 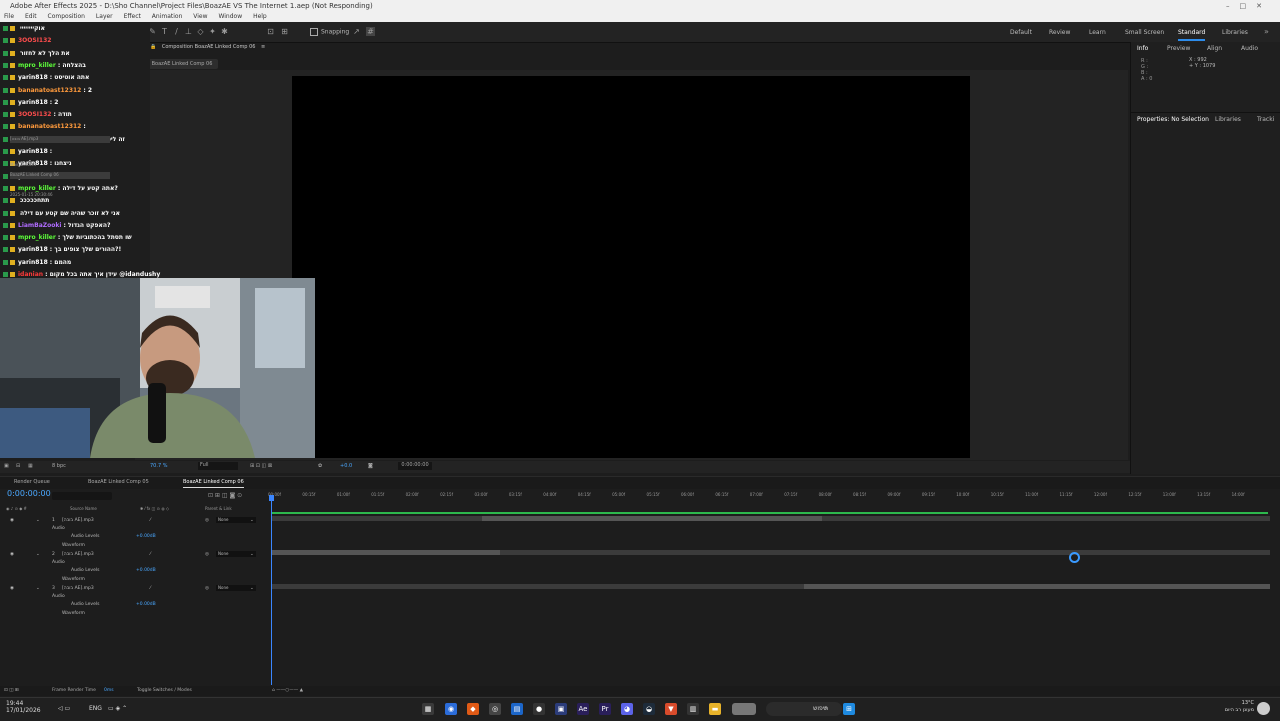 What do you see at coordinates (132, 16) in the screenshot?
I see `menu-effect: Effect` at bounding box center [132, 16].